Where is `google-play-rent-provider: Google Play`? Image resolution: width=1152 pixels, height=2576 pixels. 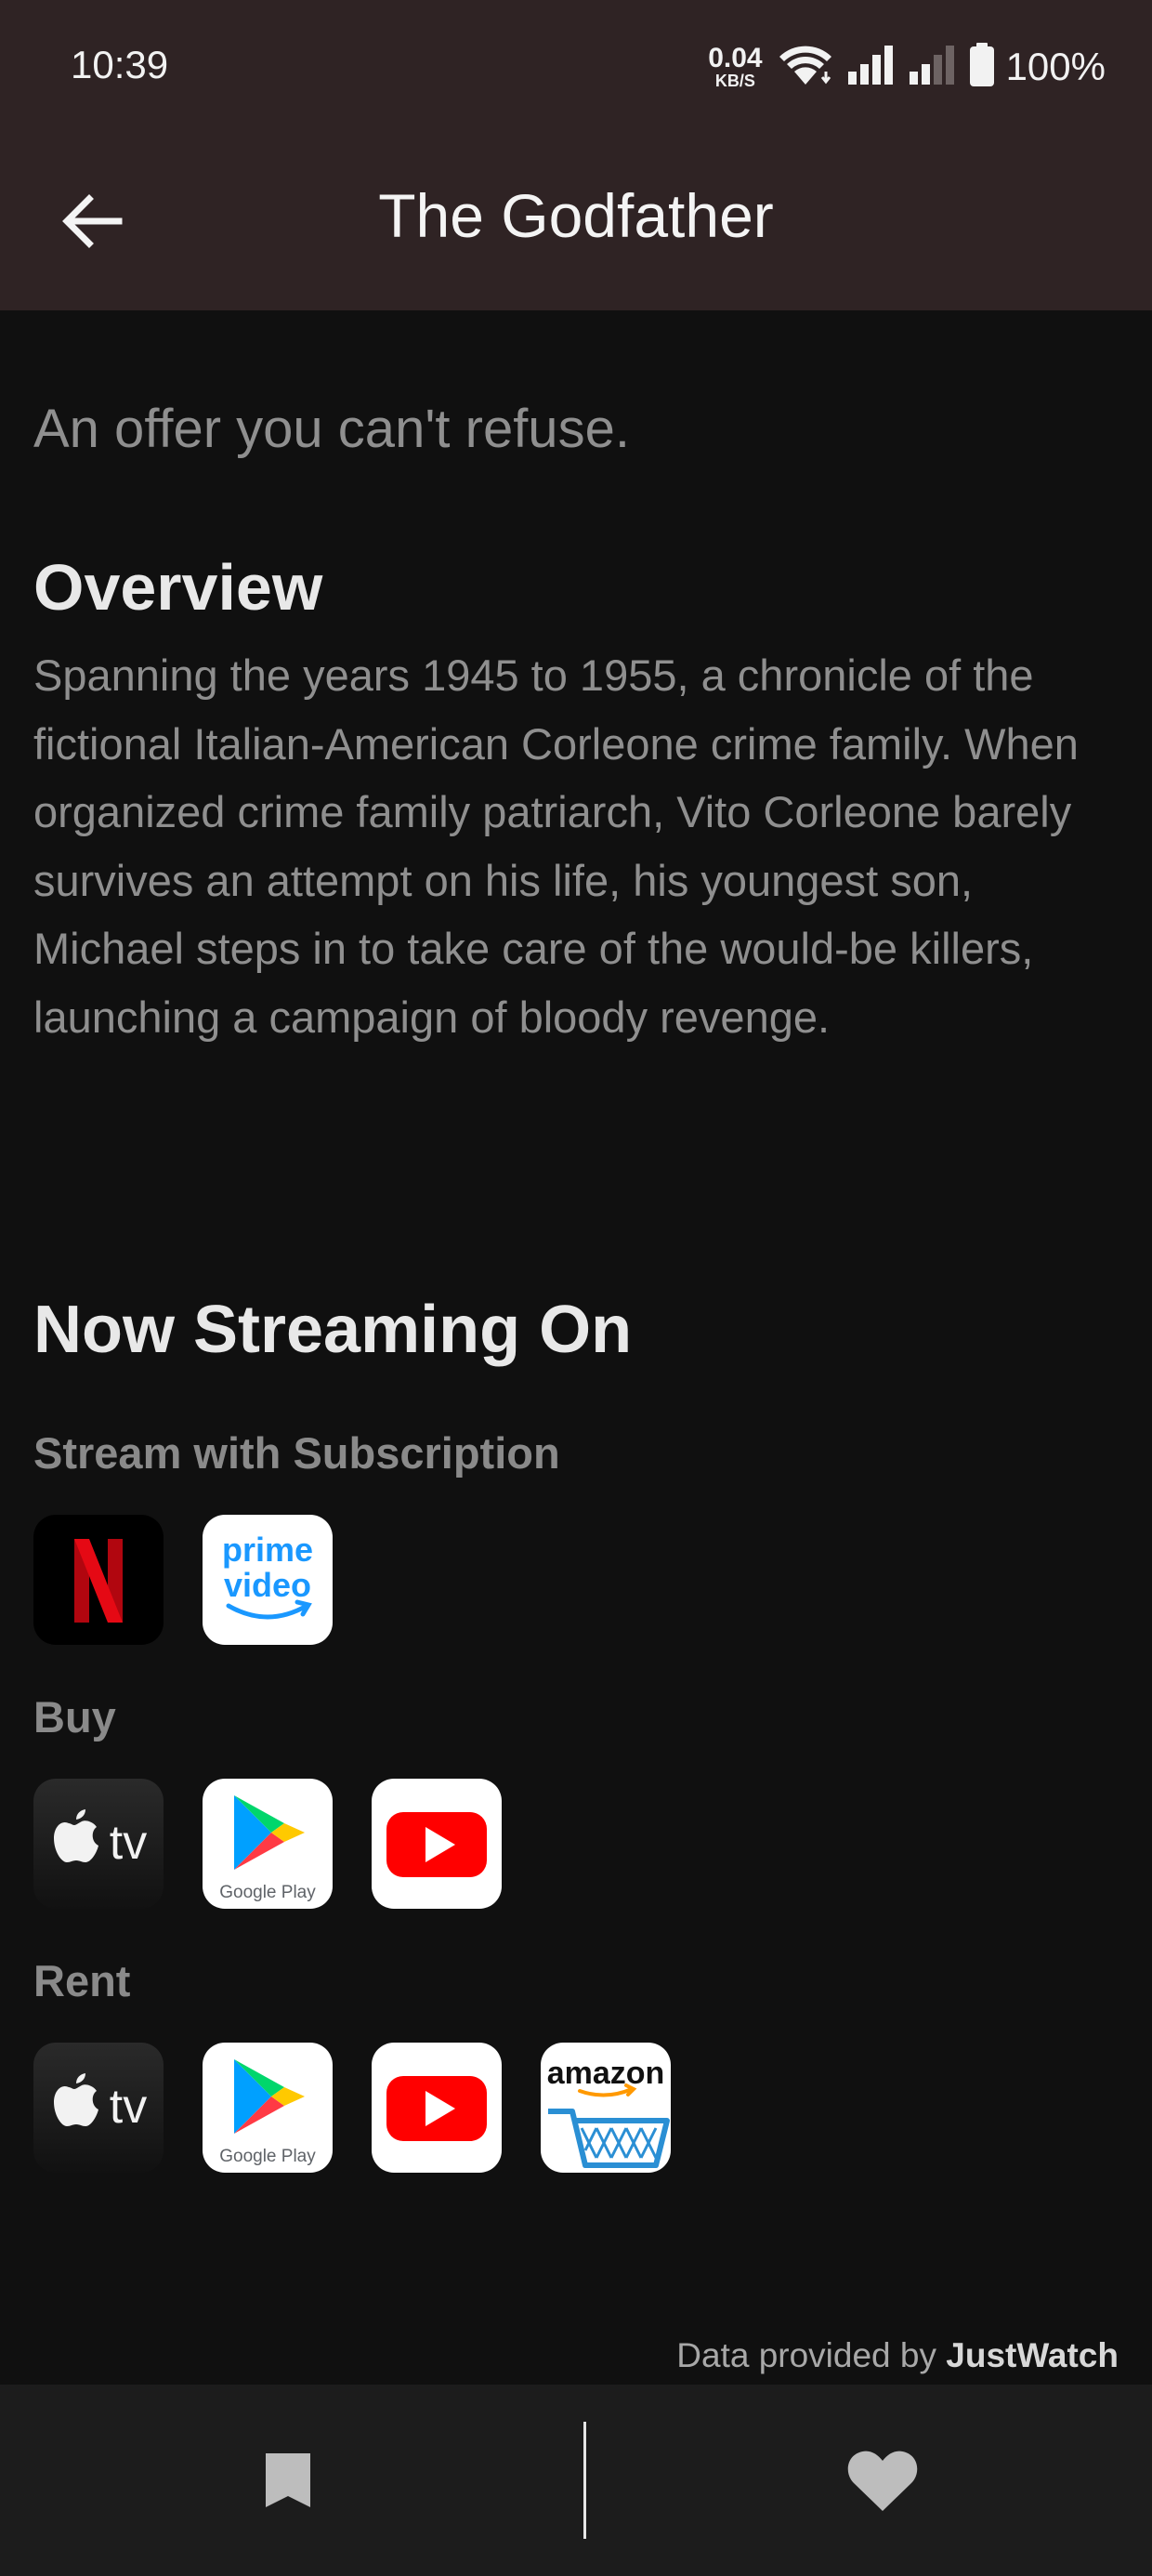 google-play-rent-provider: Google Play is located at coordinates (268, 2108).